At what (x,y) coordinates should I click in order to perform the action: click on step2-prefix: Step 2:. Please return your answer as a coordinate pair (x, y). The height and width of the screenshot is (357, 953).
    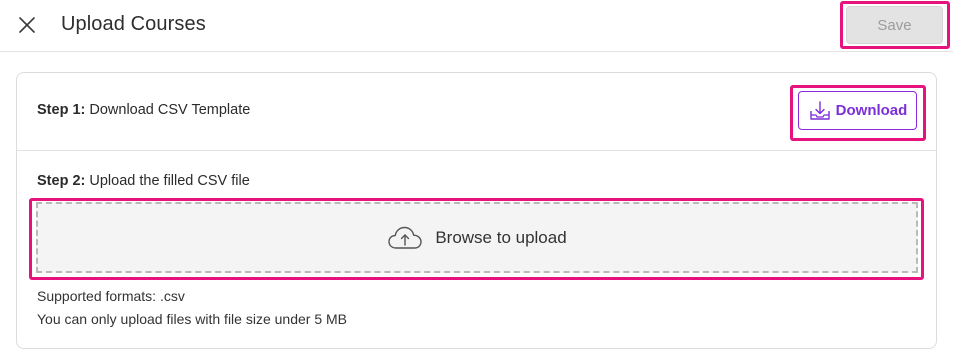
    Looking at the image, I should click on (61, 181).